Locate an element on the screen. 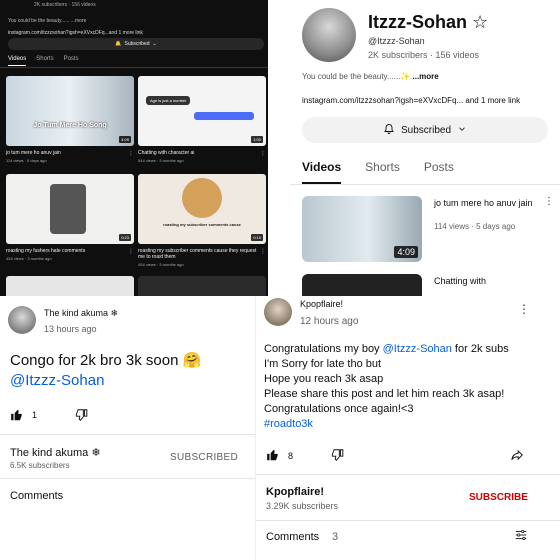 The height and width of the screenshot is (560, 560). chevron-down-icon is located at coordinates (462, 130).